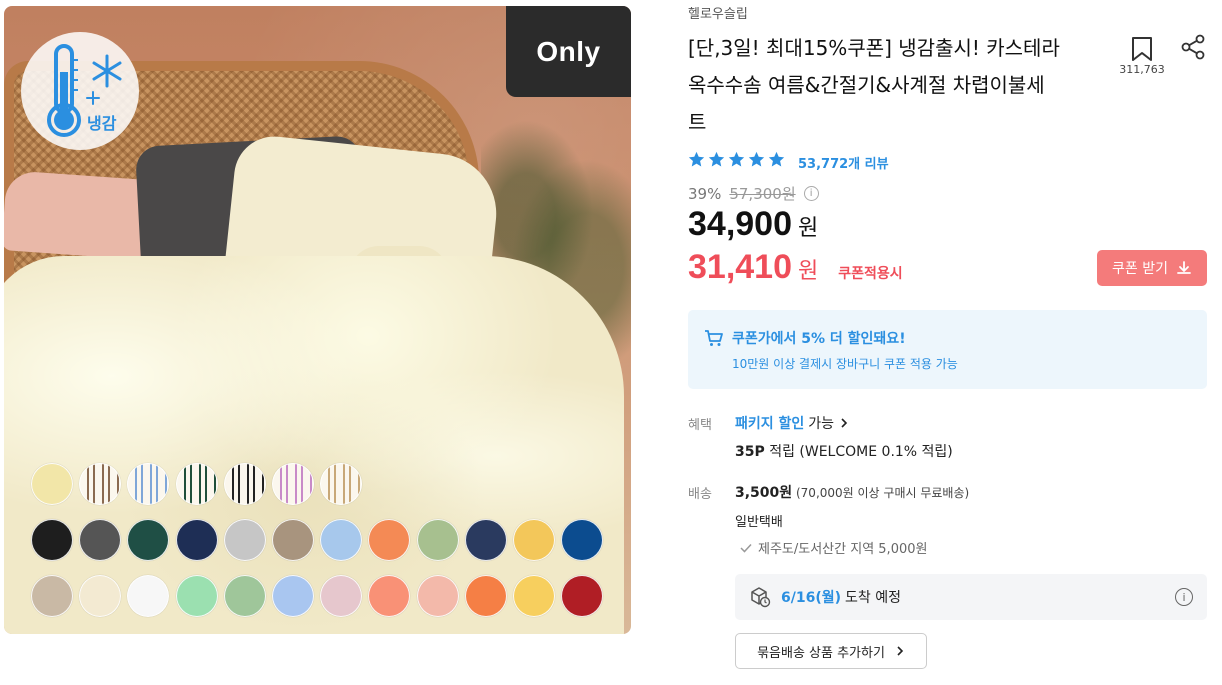 This screenshot has height=685, width=1222. Describe the element at coordinates (714, 338) in the screenshot. I see `cart-icon` at that location.